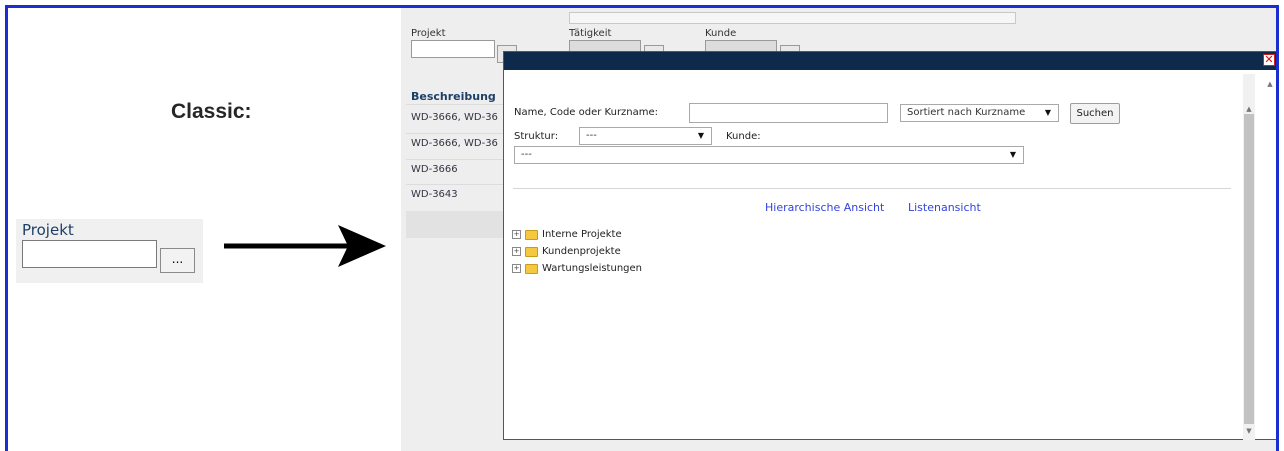 The image size is (1284, 451). I want to click on classic-projekt-input, so click(89, 254).